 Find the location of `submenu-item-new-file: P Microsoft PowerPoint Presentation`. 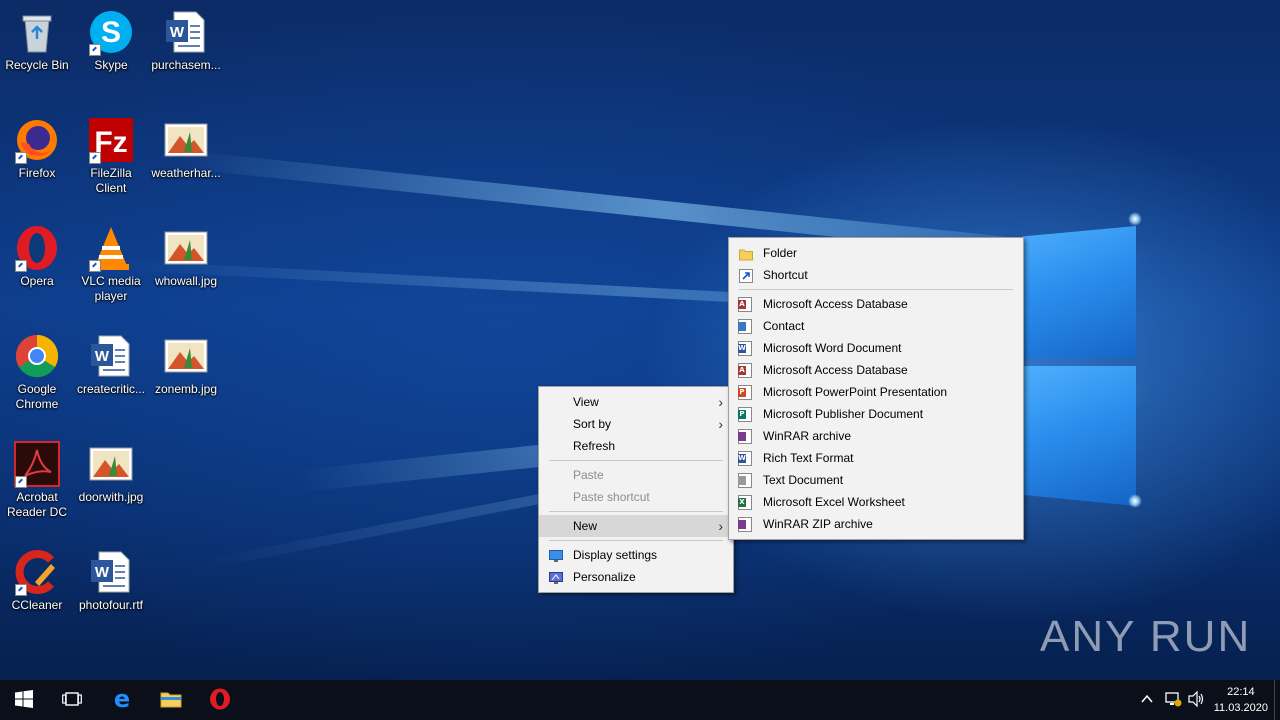

submenu-item-new-file: P Microsoft PowerPoint Presentation is located at coordinates (876, 392).